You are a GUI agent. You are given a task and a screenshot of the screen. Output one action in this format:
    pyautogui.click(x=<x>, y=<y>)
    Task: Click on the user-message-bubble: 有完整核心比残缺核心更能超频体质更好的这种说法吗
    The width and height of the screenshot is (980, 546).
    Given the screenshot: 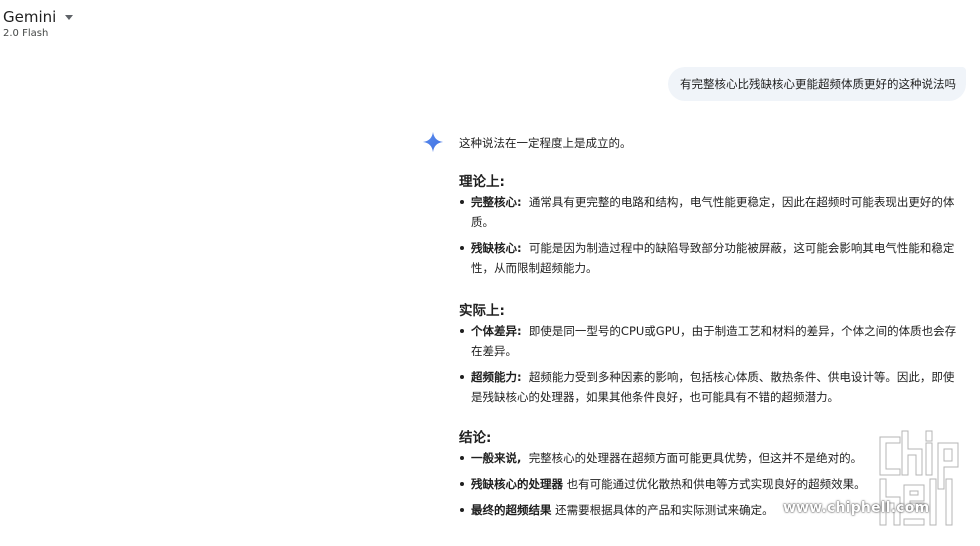 What is the action you would take?
    pyautogui.click(x=817, y=84)
    